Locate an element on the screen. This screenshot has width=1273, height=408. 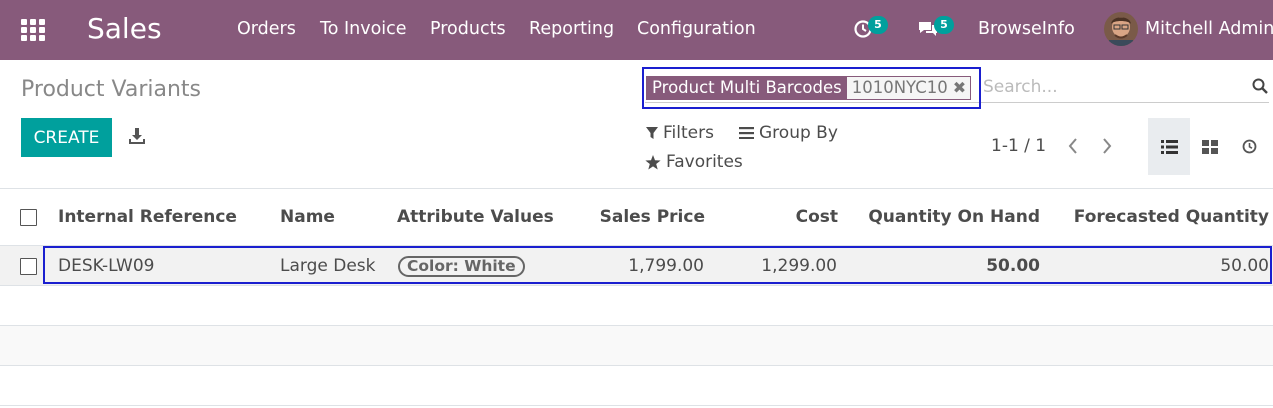
group-by-label: Group By is located at coordinates (798, 133).